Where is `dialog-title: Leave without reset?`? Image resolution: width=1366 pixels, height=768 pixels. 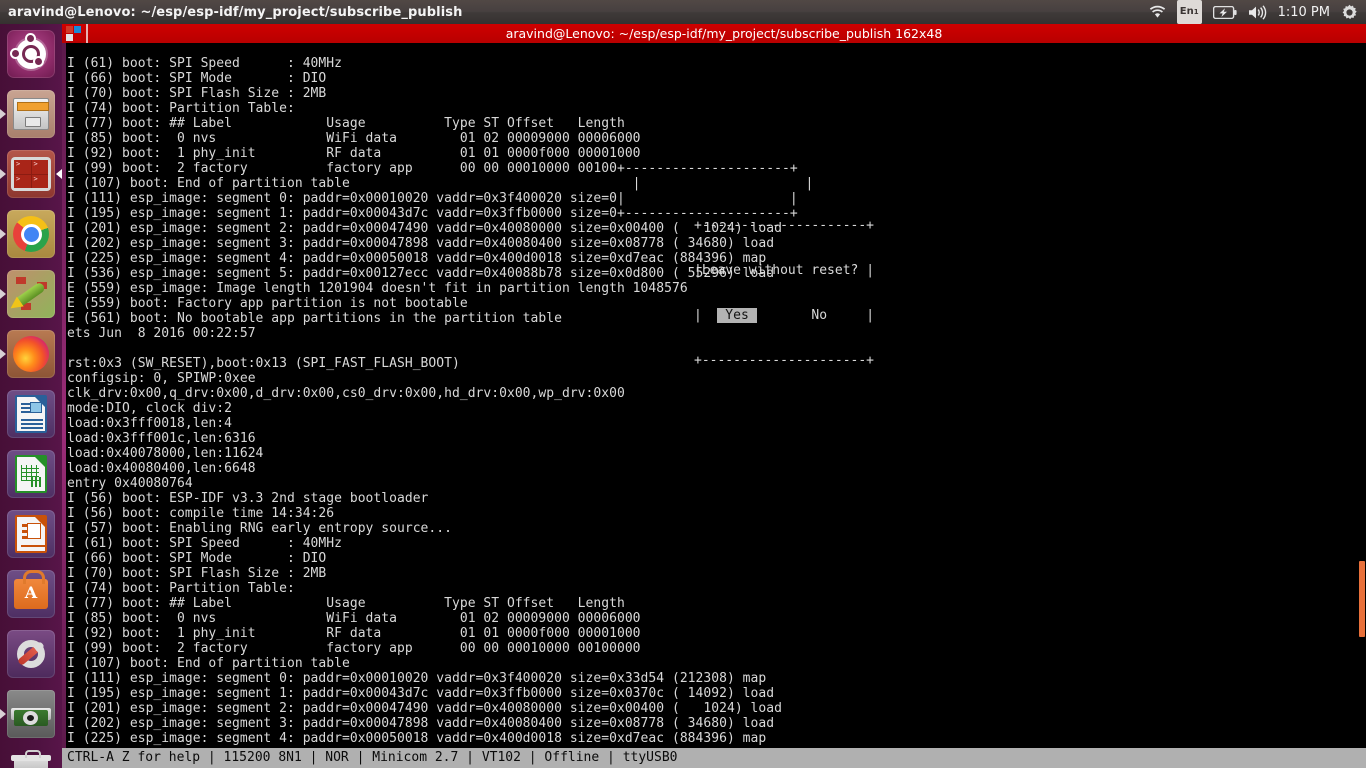
dialog-title: Leave without reset? is located at coordinates (784, 270).